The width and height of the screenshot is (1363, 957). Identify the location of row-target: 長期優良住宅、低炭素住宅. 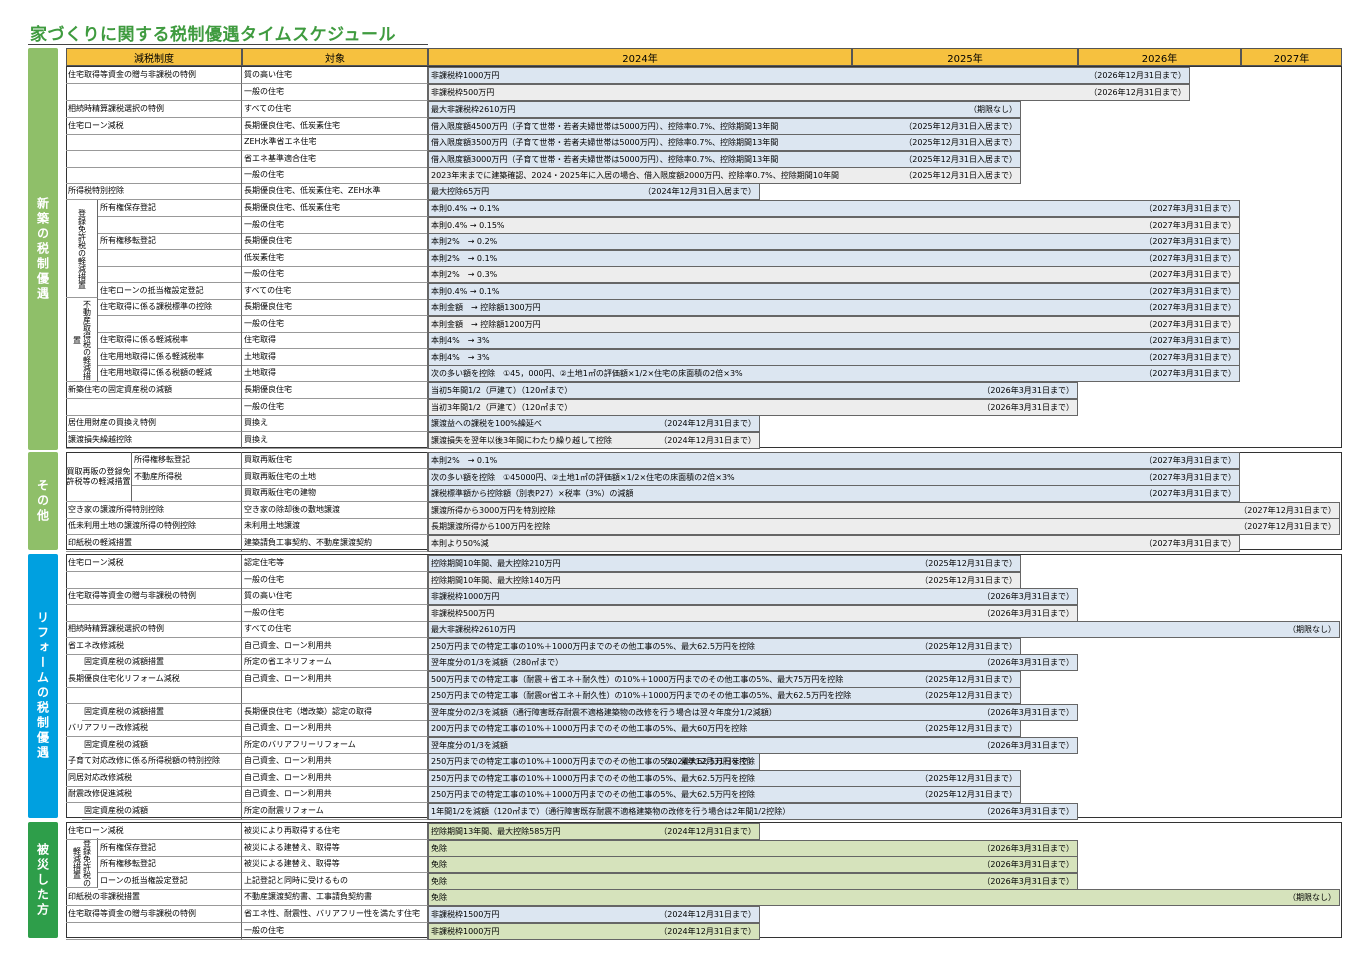
(335, 126).